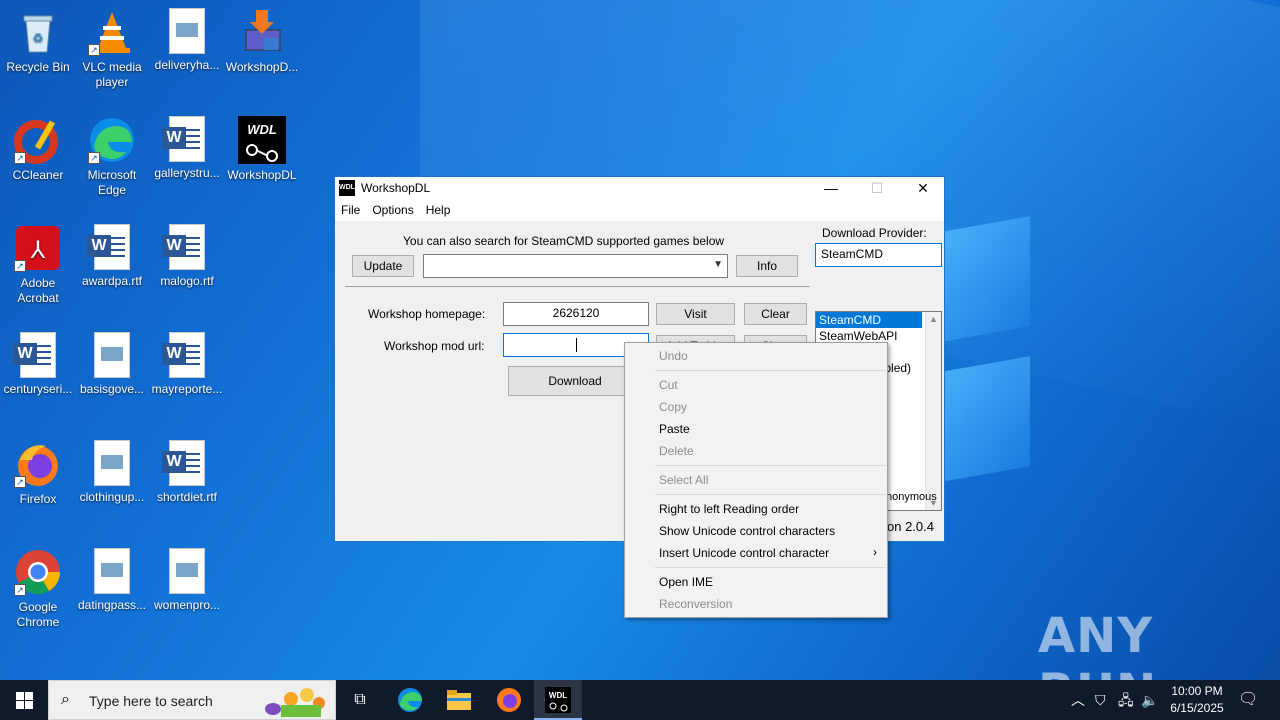 Image resolution: width=1280 pixels, height=720 pixels. What do you see at coordinates (673, 356) in the screenshot?
I see `menu-item-undo: Undo` at bounding box center [673, 356].